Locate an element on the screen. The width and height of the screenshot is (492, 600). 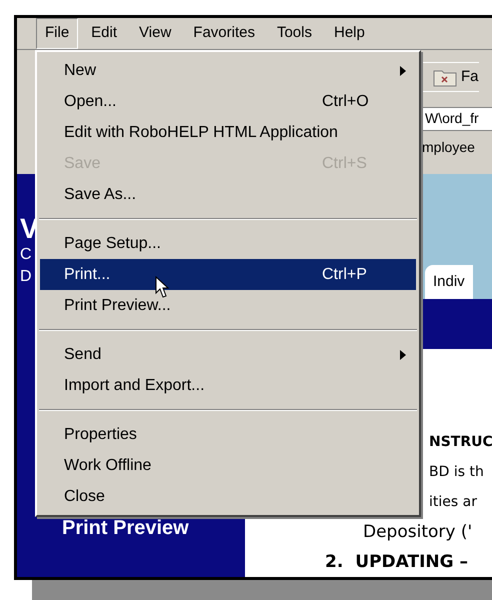
menu-item: Open... Ctrl+O is located at coordinates (228, 101).